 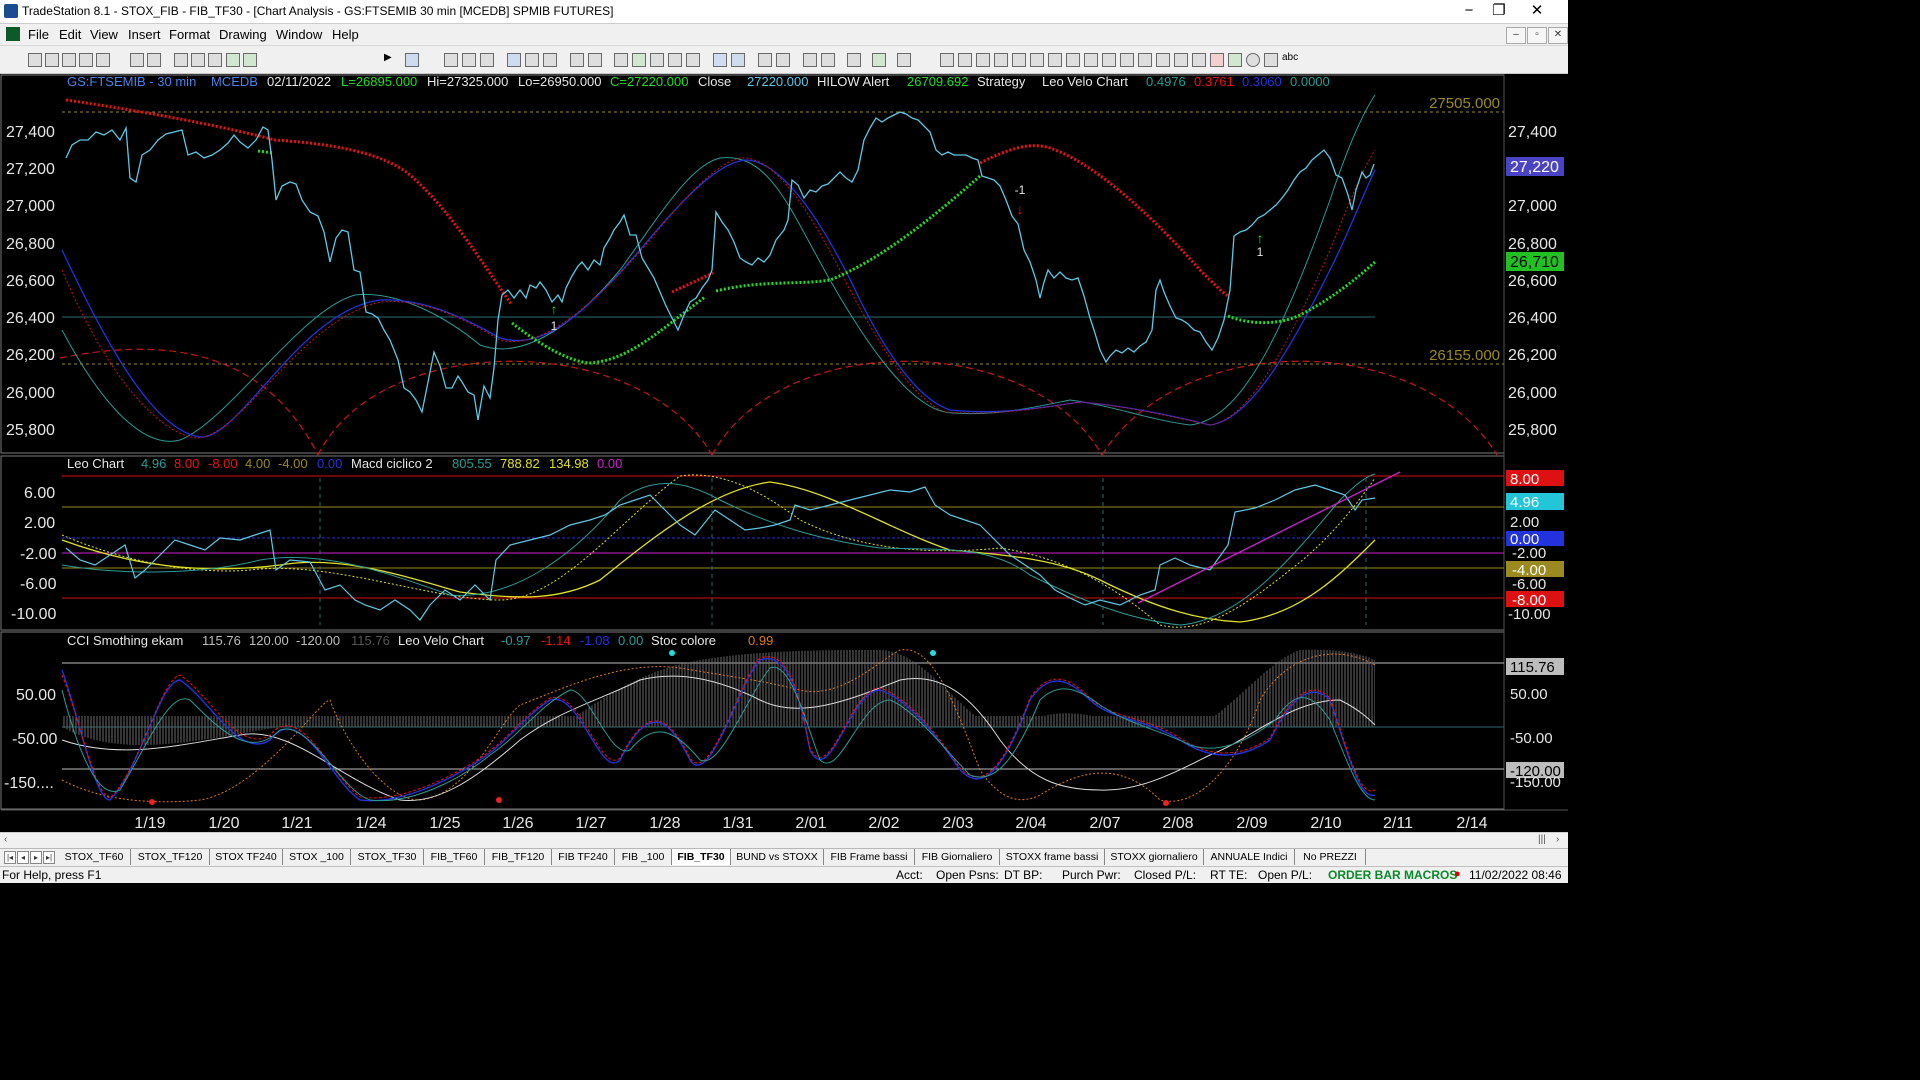 What do you see at coordinates (181, 60) in the screenshot?
I see `cut-icon` at bounding box center [181, 60].